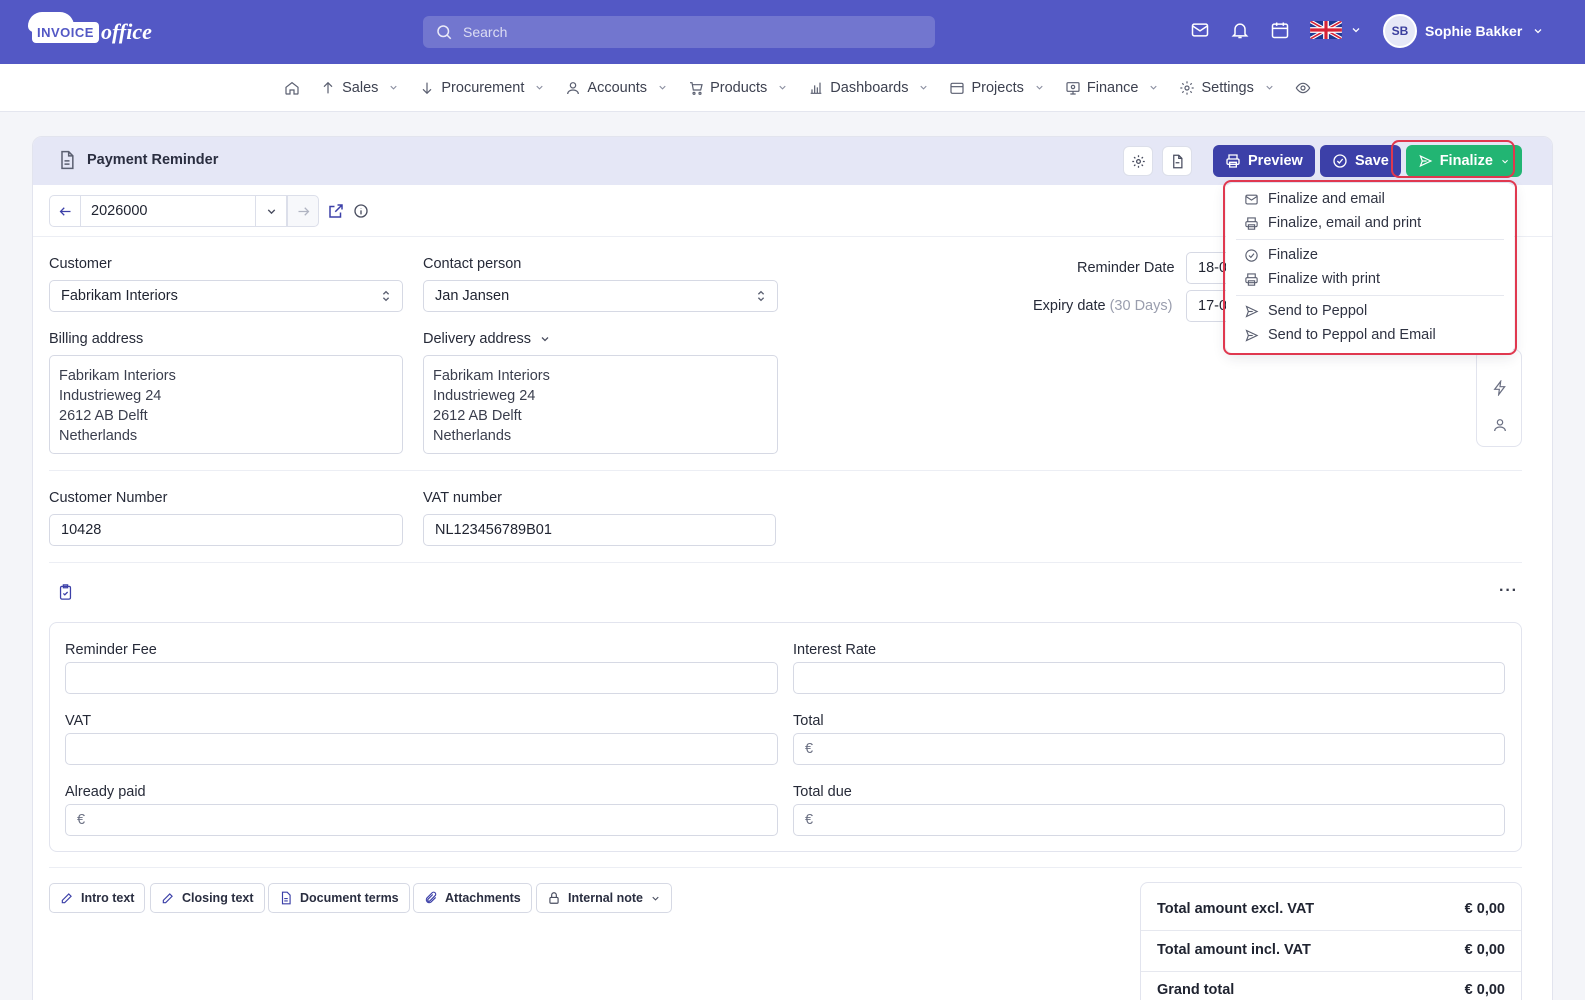 Image resolution: width=1585 pixels, height=1000 pixels. Describe the element at coordinates (1370, 267) in the screenshot. I see `dropdown-highlight` at that location.